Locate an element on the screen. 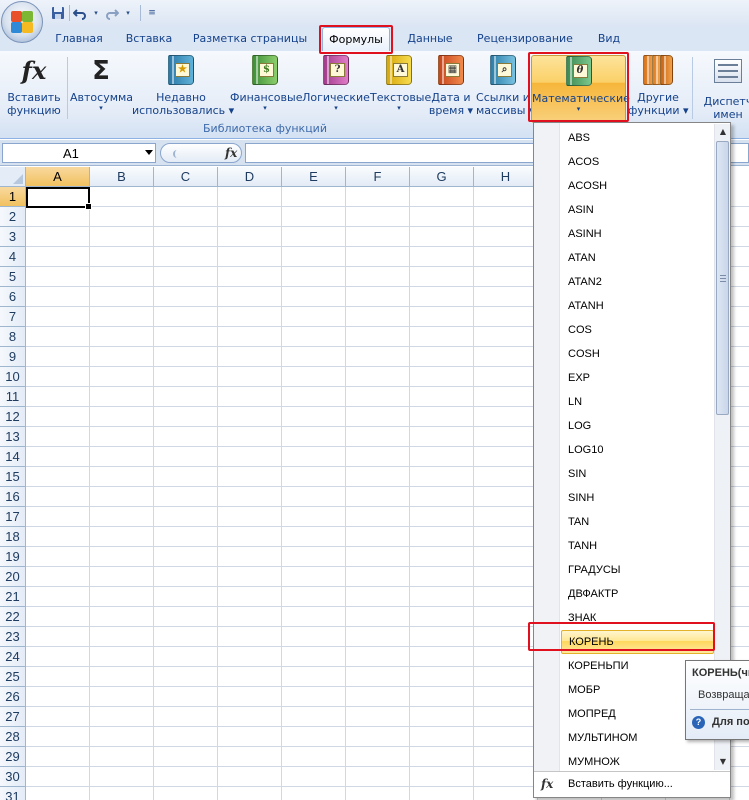 The height and width of the screenshot is (800, 749). save-icon is located at coordinates (58, 13).